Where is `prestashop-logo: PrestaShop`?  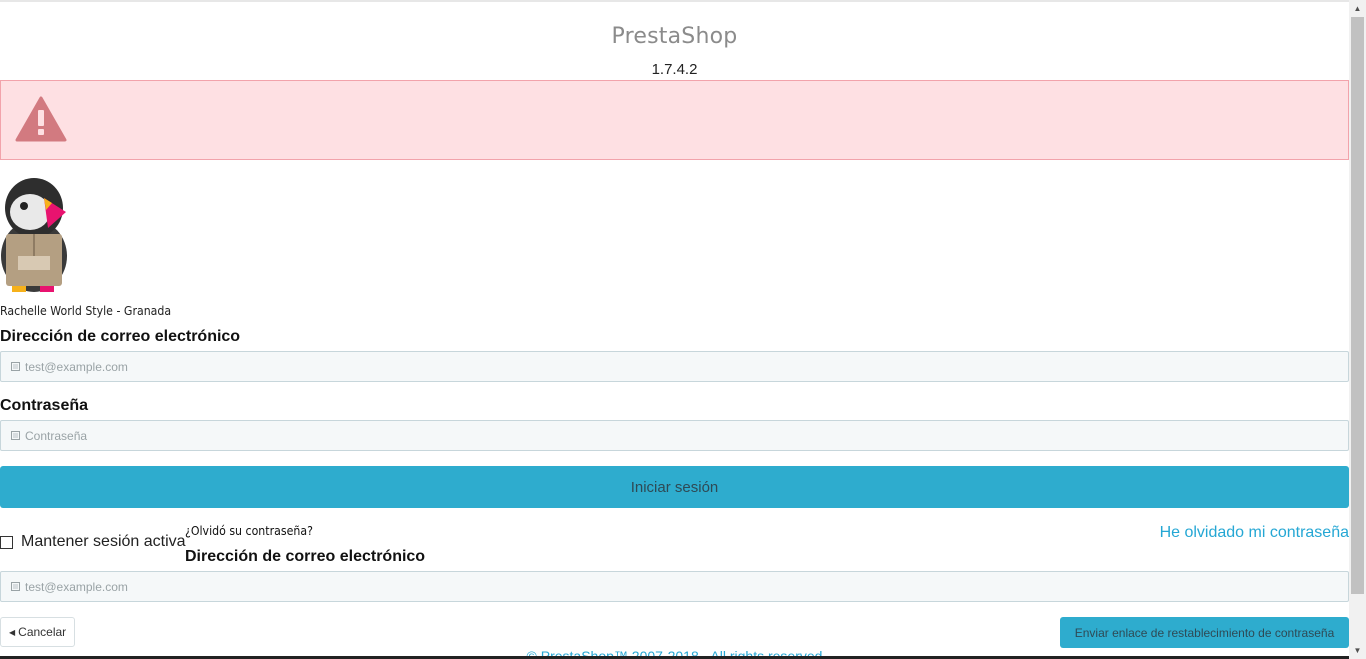 prestashop-logo: PrestaShop is located at coordinates (674, 36).